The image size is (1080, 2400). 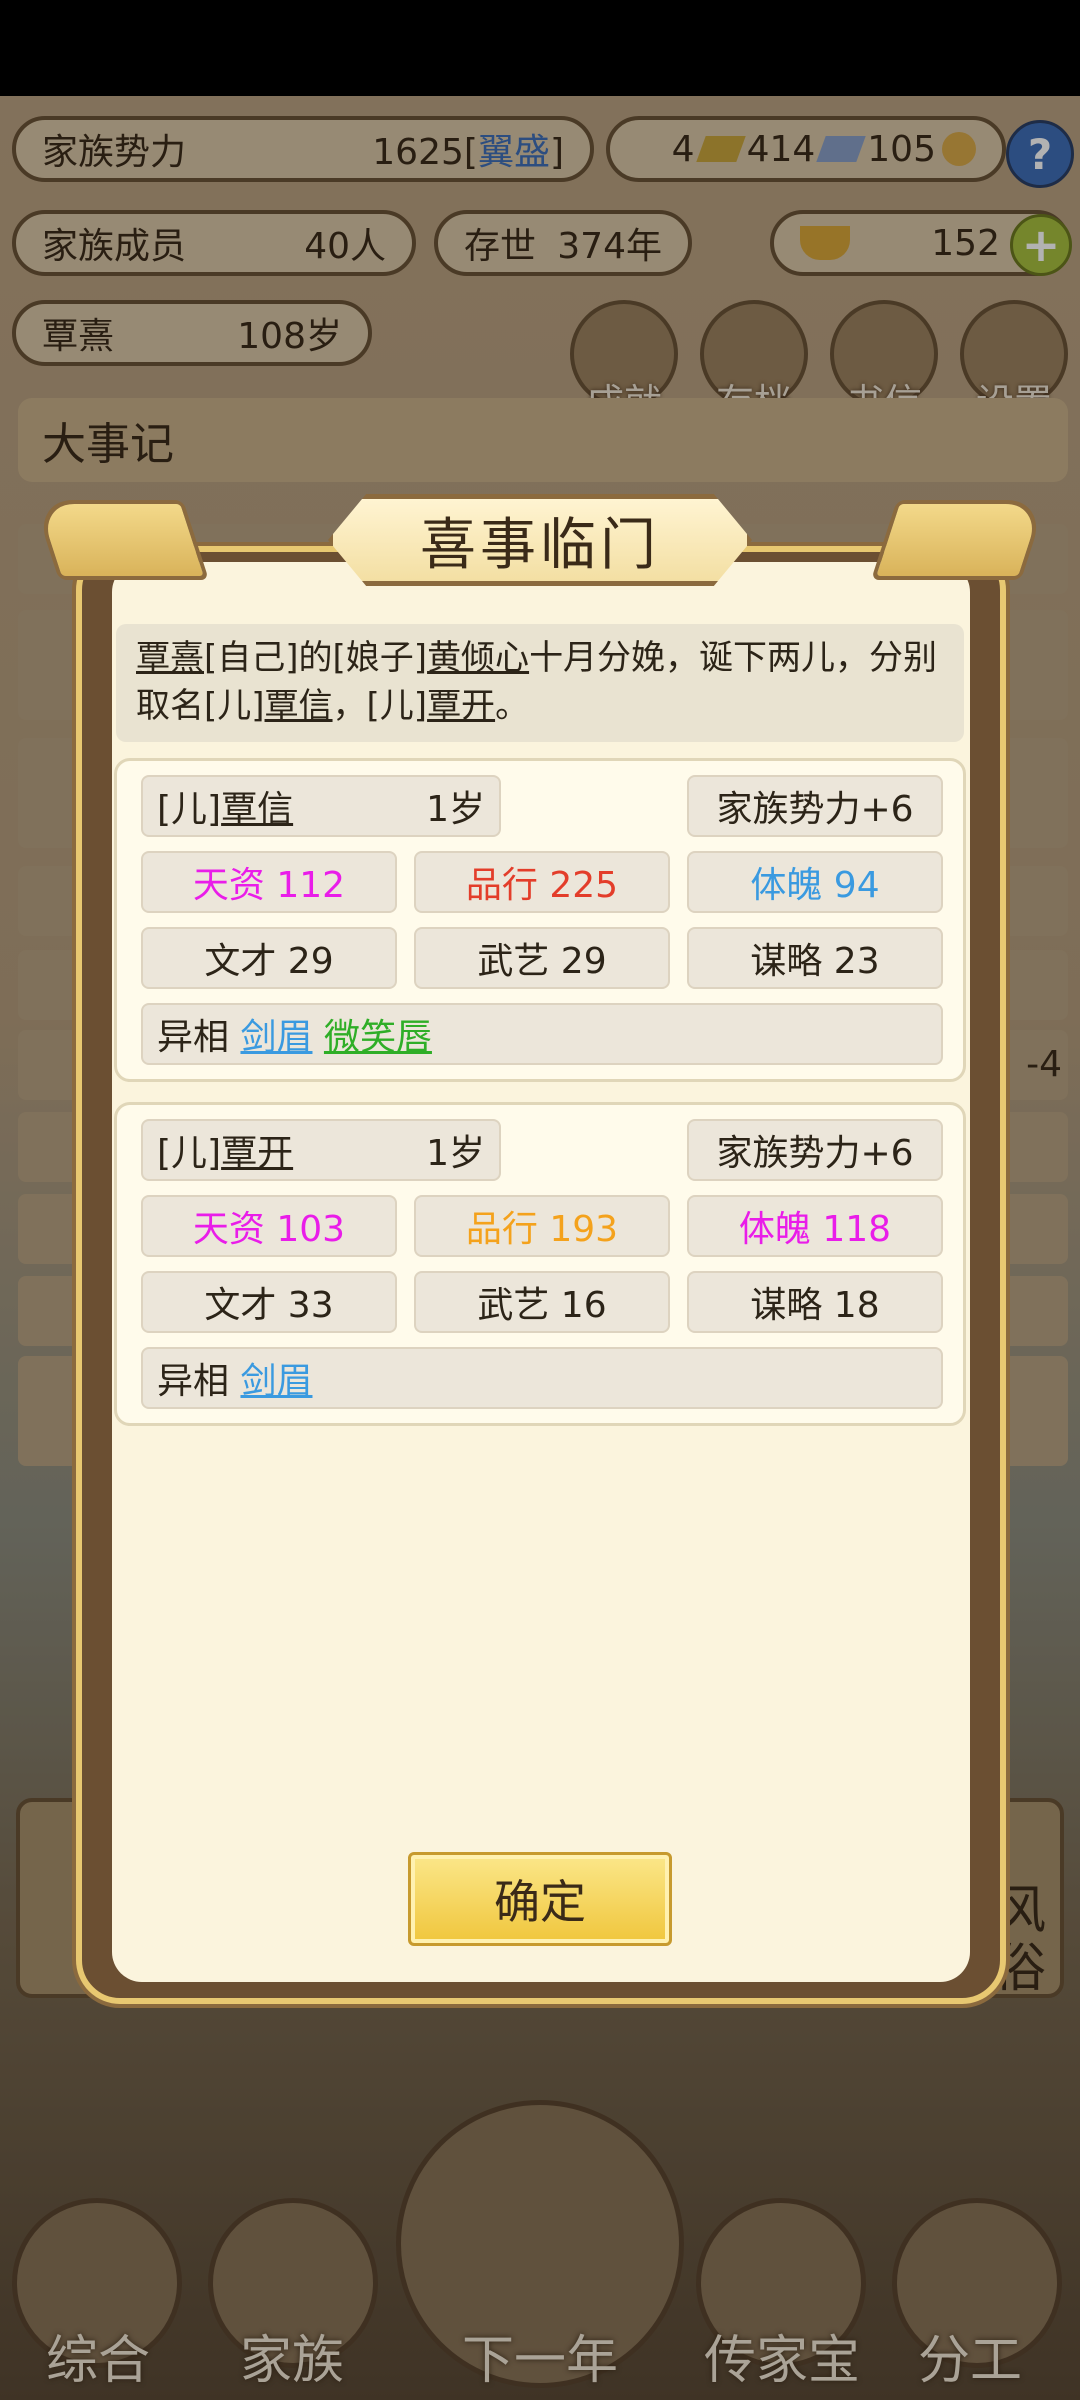 I want to click on dialog-title: 喜事临门, so click(x=540, y=545).